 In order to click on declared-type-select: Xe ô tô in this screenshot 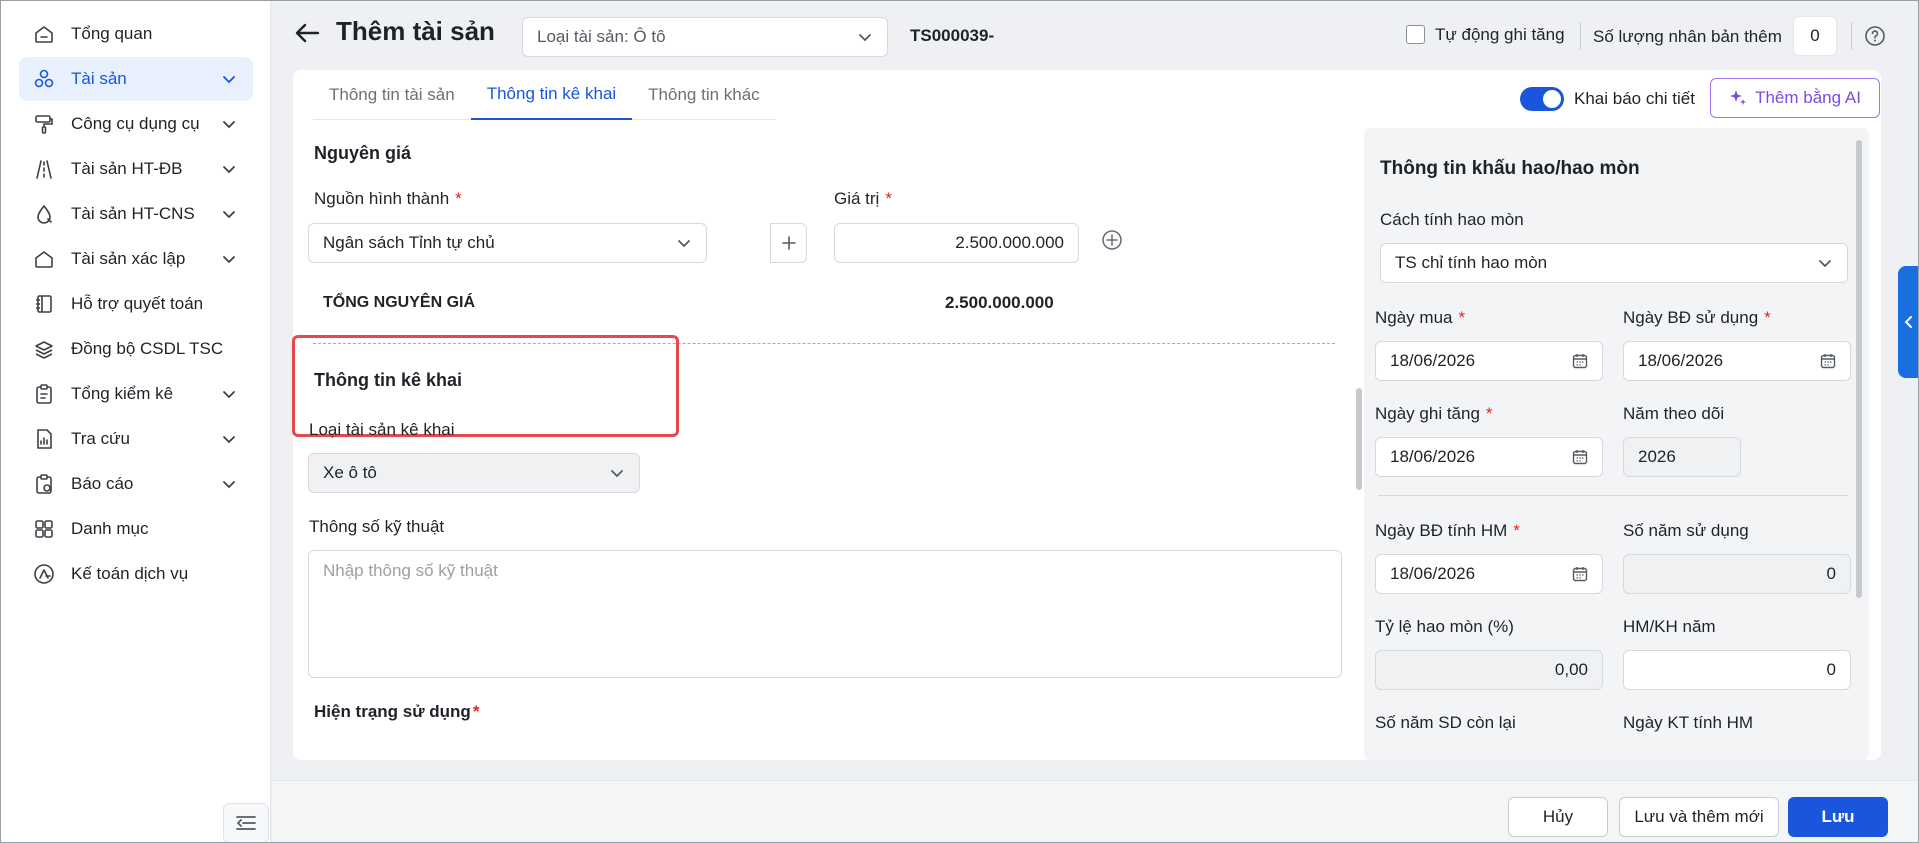, I will do `click(474, 473)`.